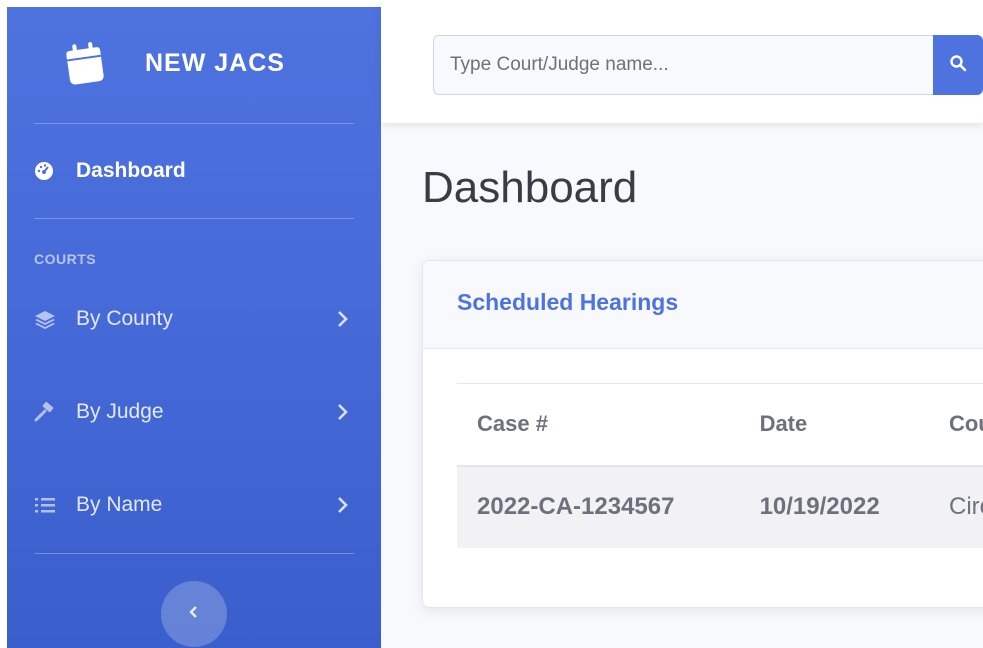  What do you see at coordinates (955, 425) in the screenshot?
I see `column-header-court: Court` at bounding box center [955, 425].